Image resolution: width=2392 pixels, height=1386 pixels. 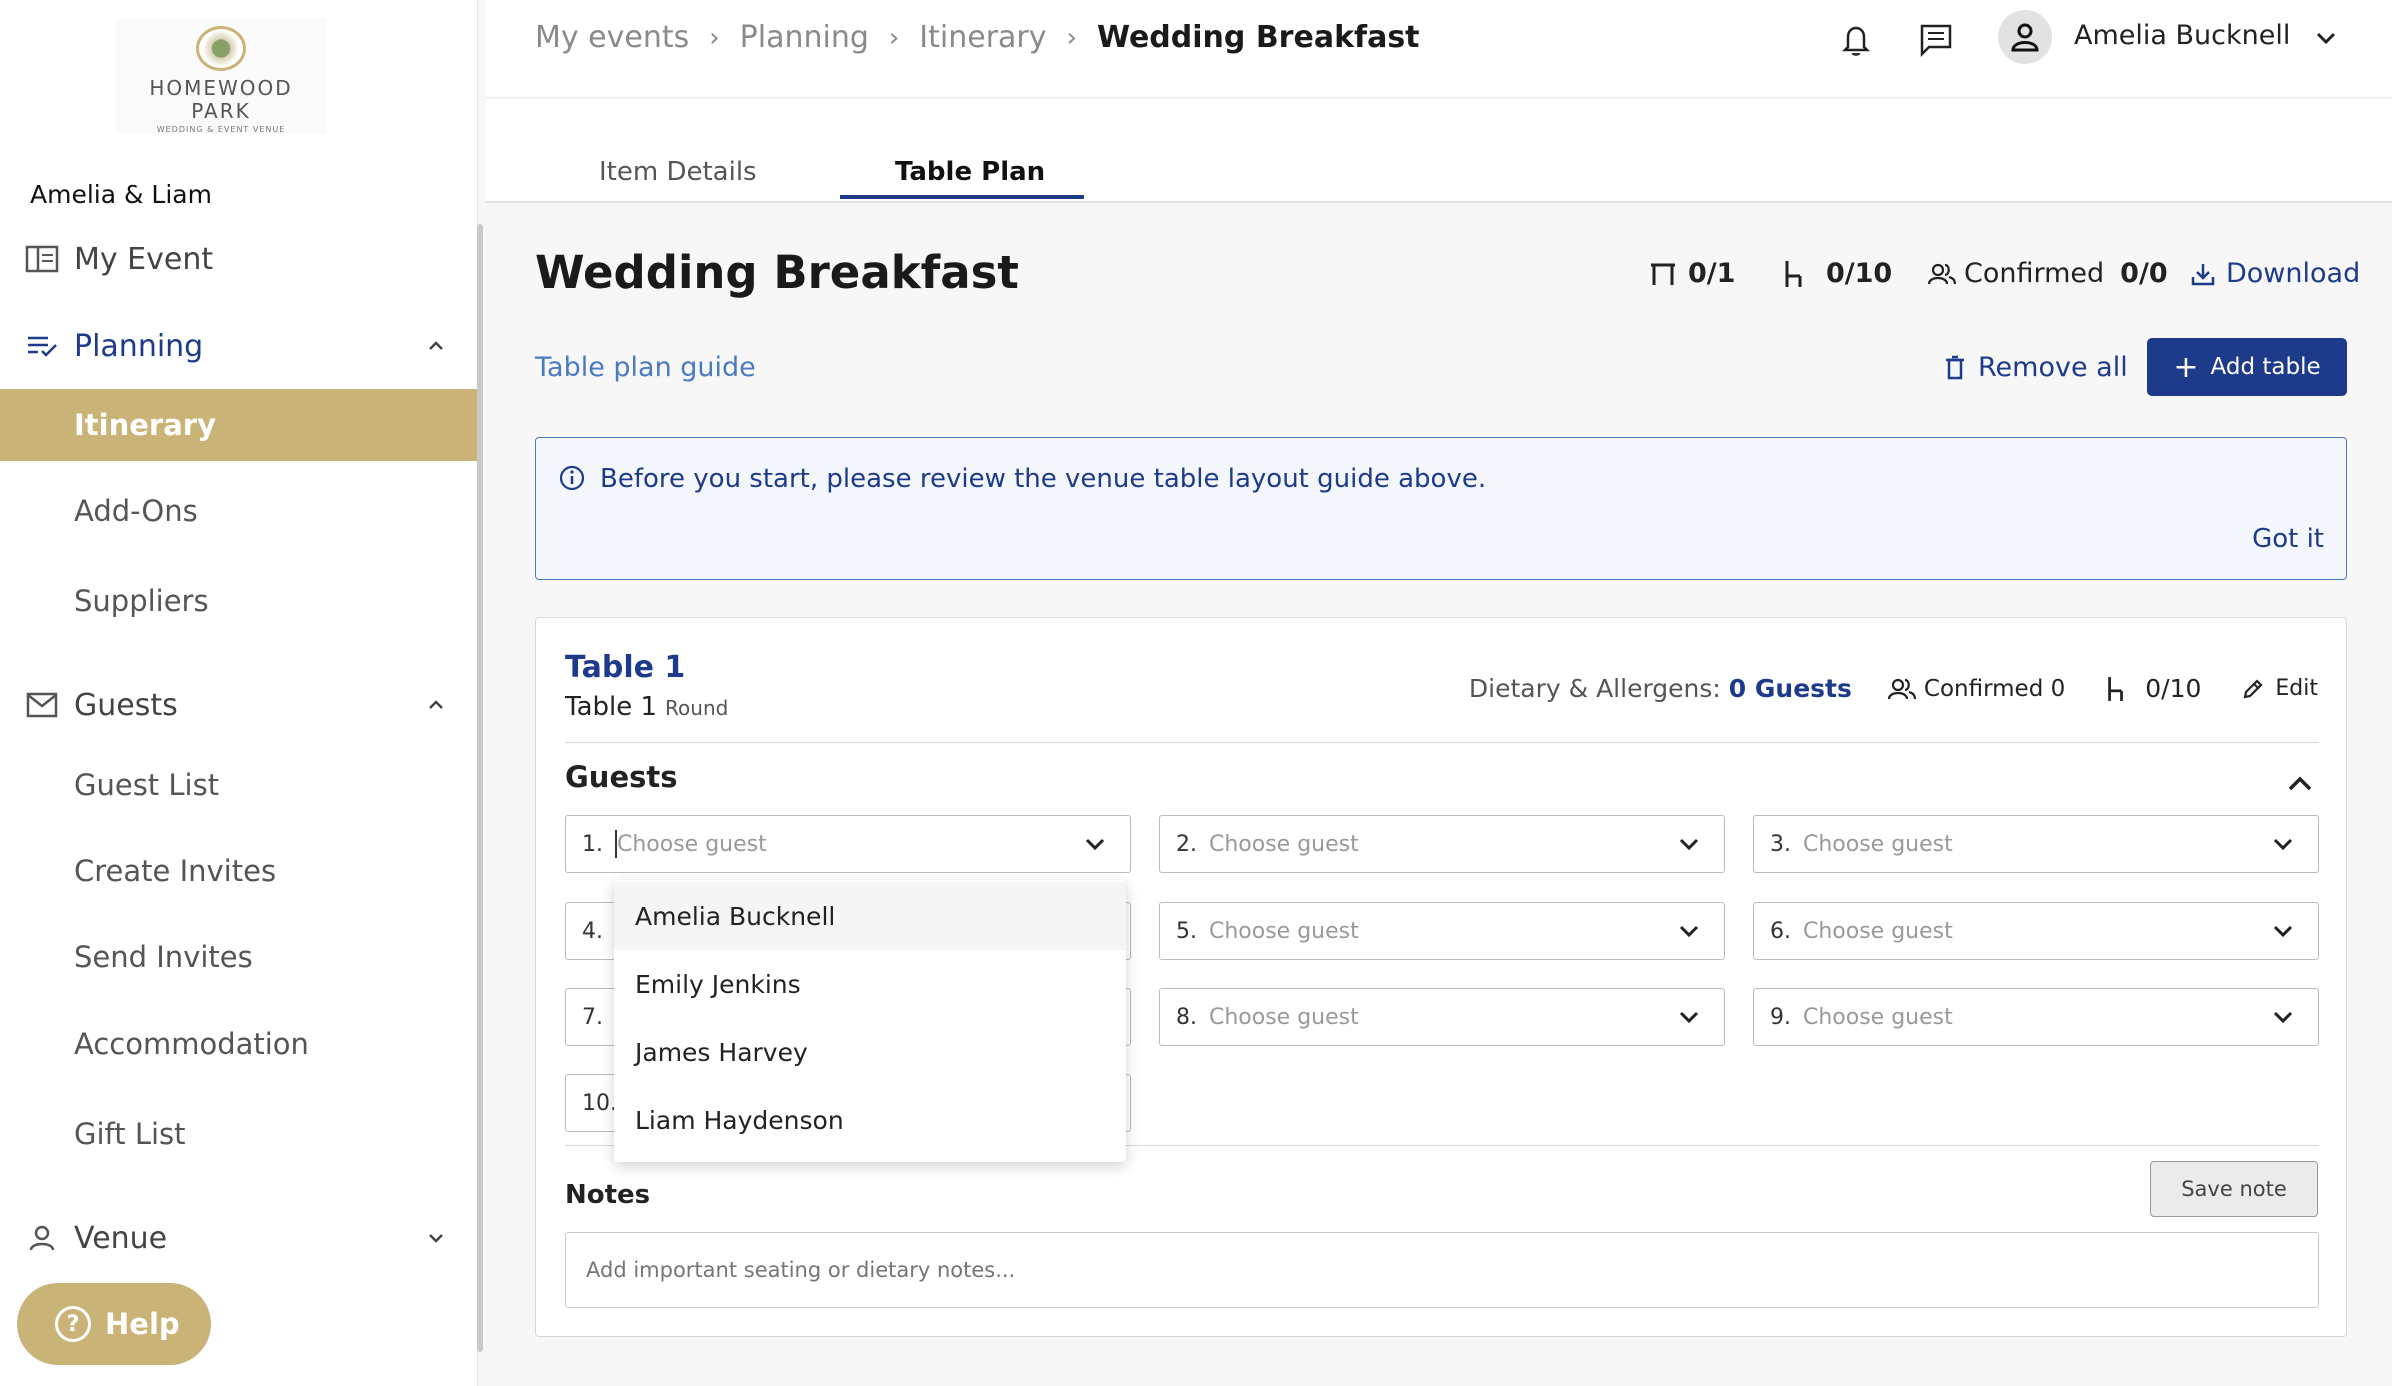 I want to click on table-icon, so click(x=1663, y=274).